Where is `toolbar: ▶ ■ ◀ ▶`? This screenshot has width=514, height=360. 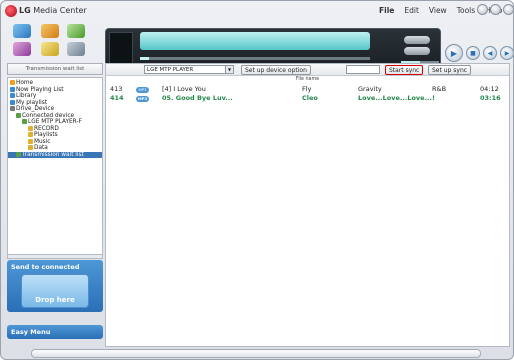
toolbar: ▶ ■ ◀ ▶ is located at coordinates (257, 44).